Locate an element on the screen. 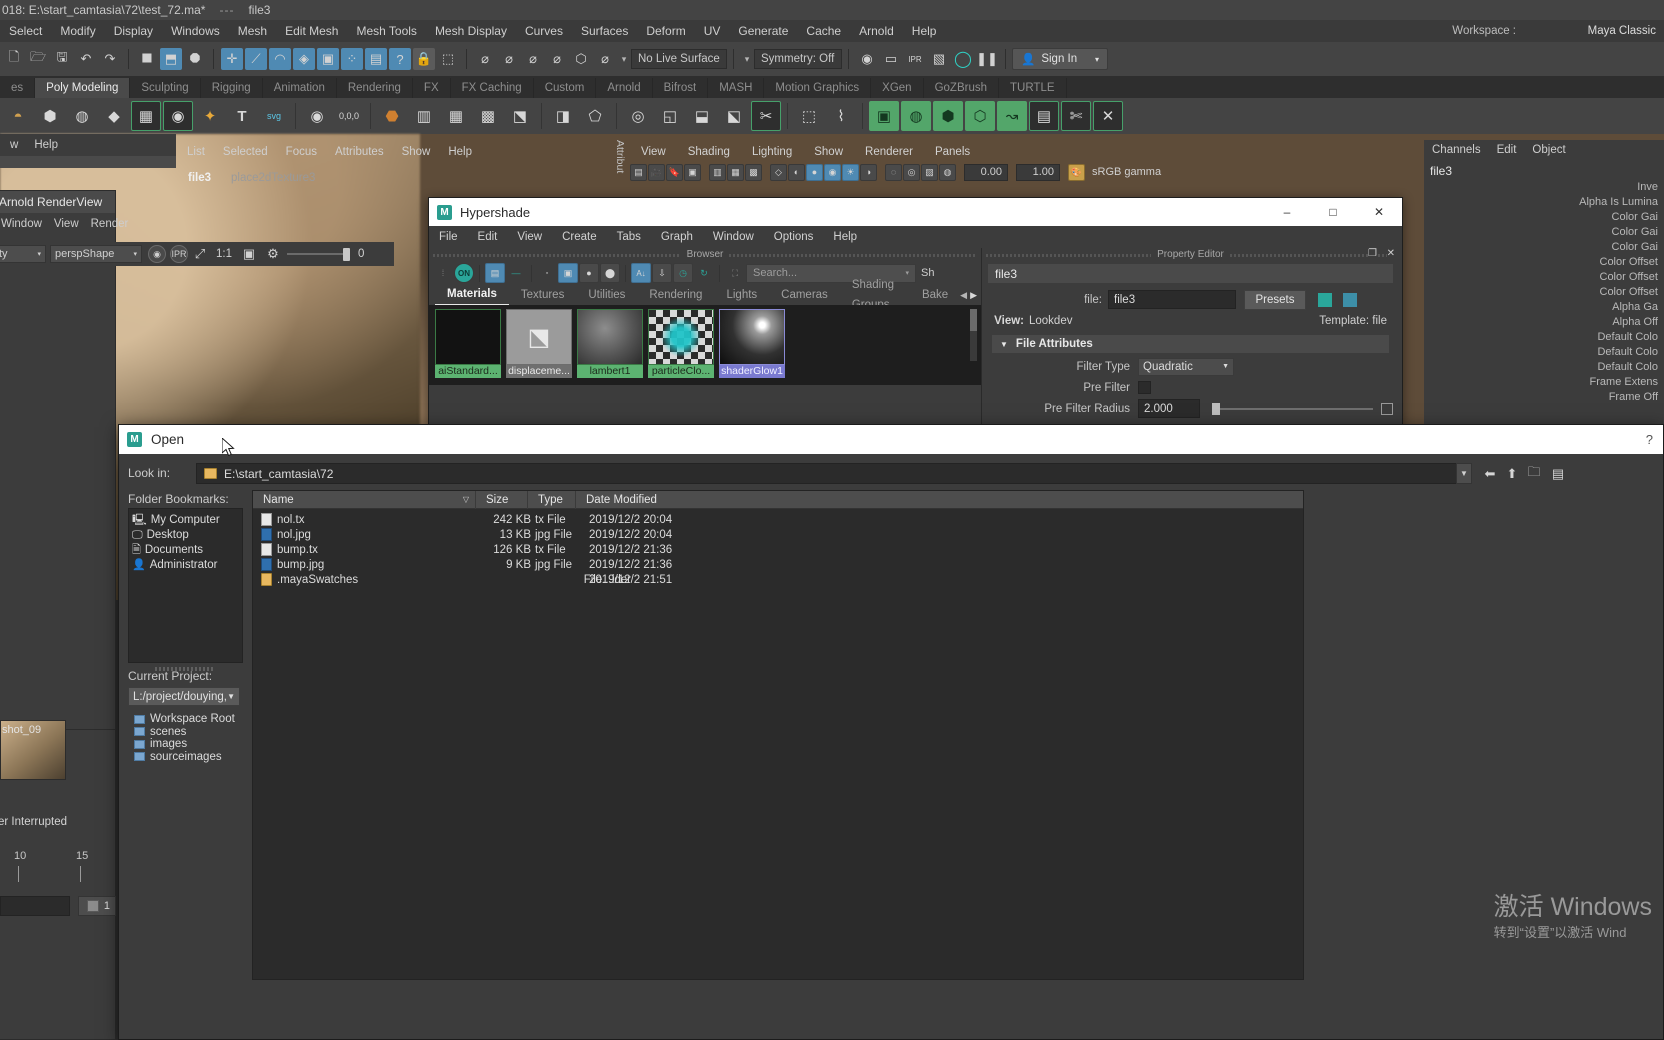 This screenshot has height=1040, width=1664. menu-windows: Windows is located at coordinates (195, 31).